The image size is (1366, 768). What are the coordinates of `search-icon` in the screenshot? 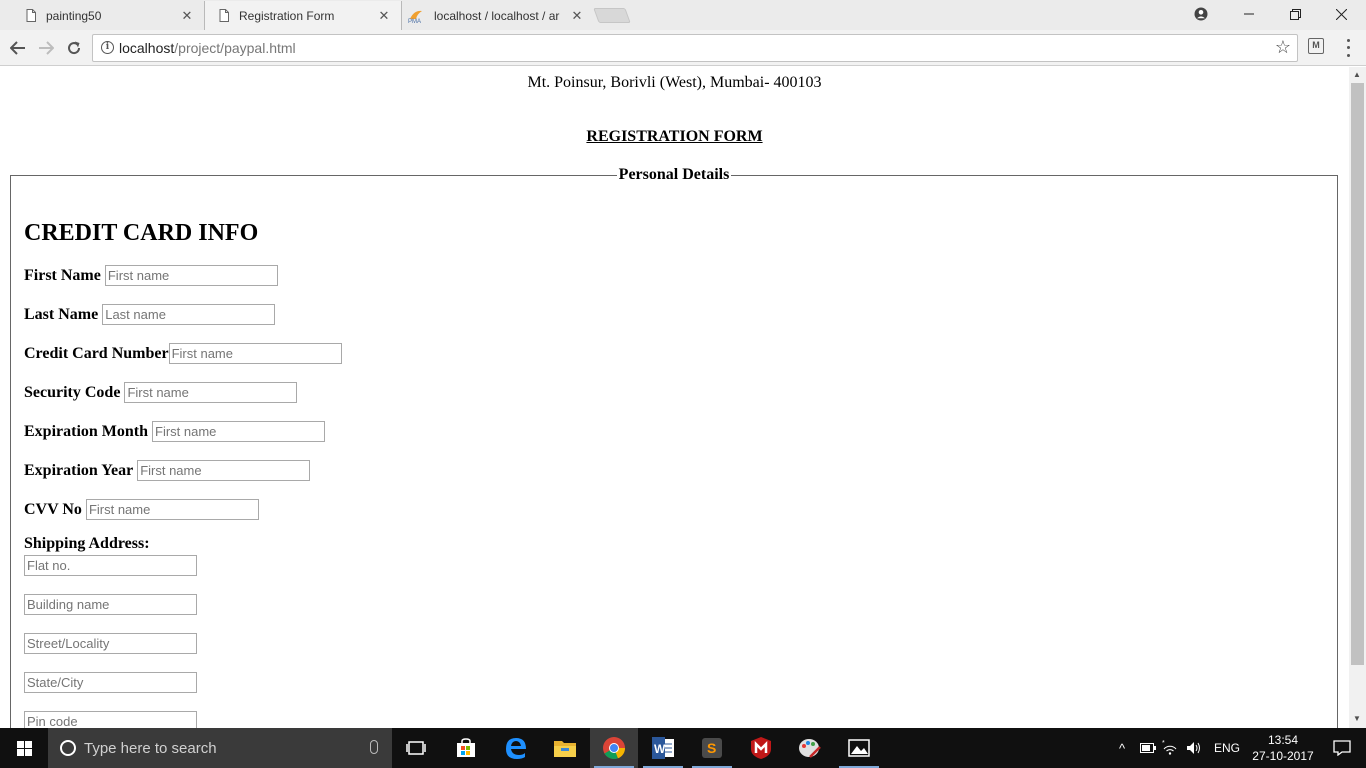 It's located at (68, 748).